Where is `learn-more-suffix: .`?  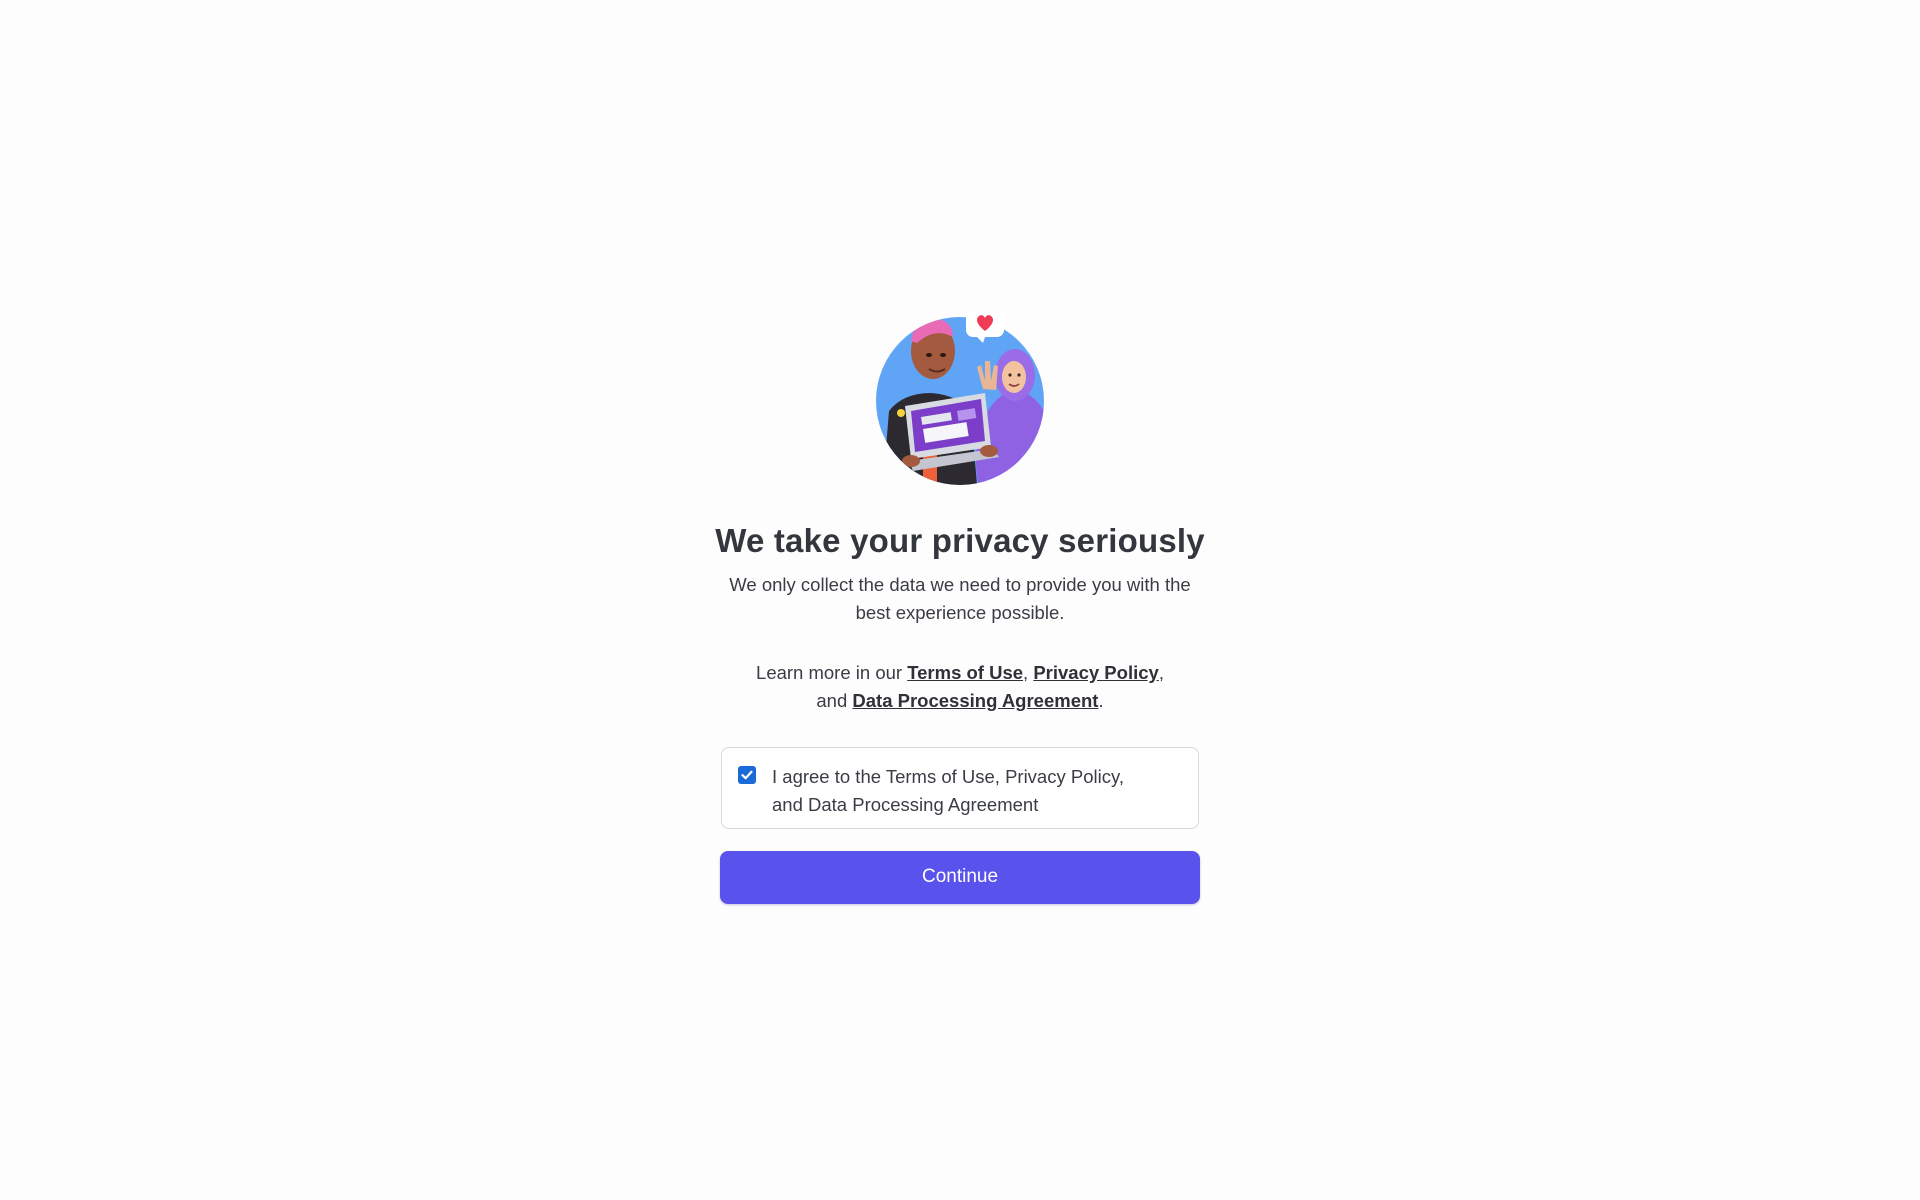
learn-more-suffix: . is located at coordinates (1101, 700).